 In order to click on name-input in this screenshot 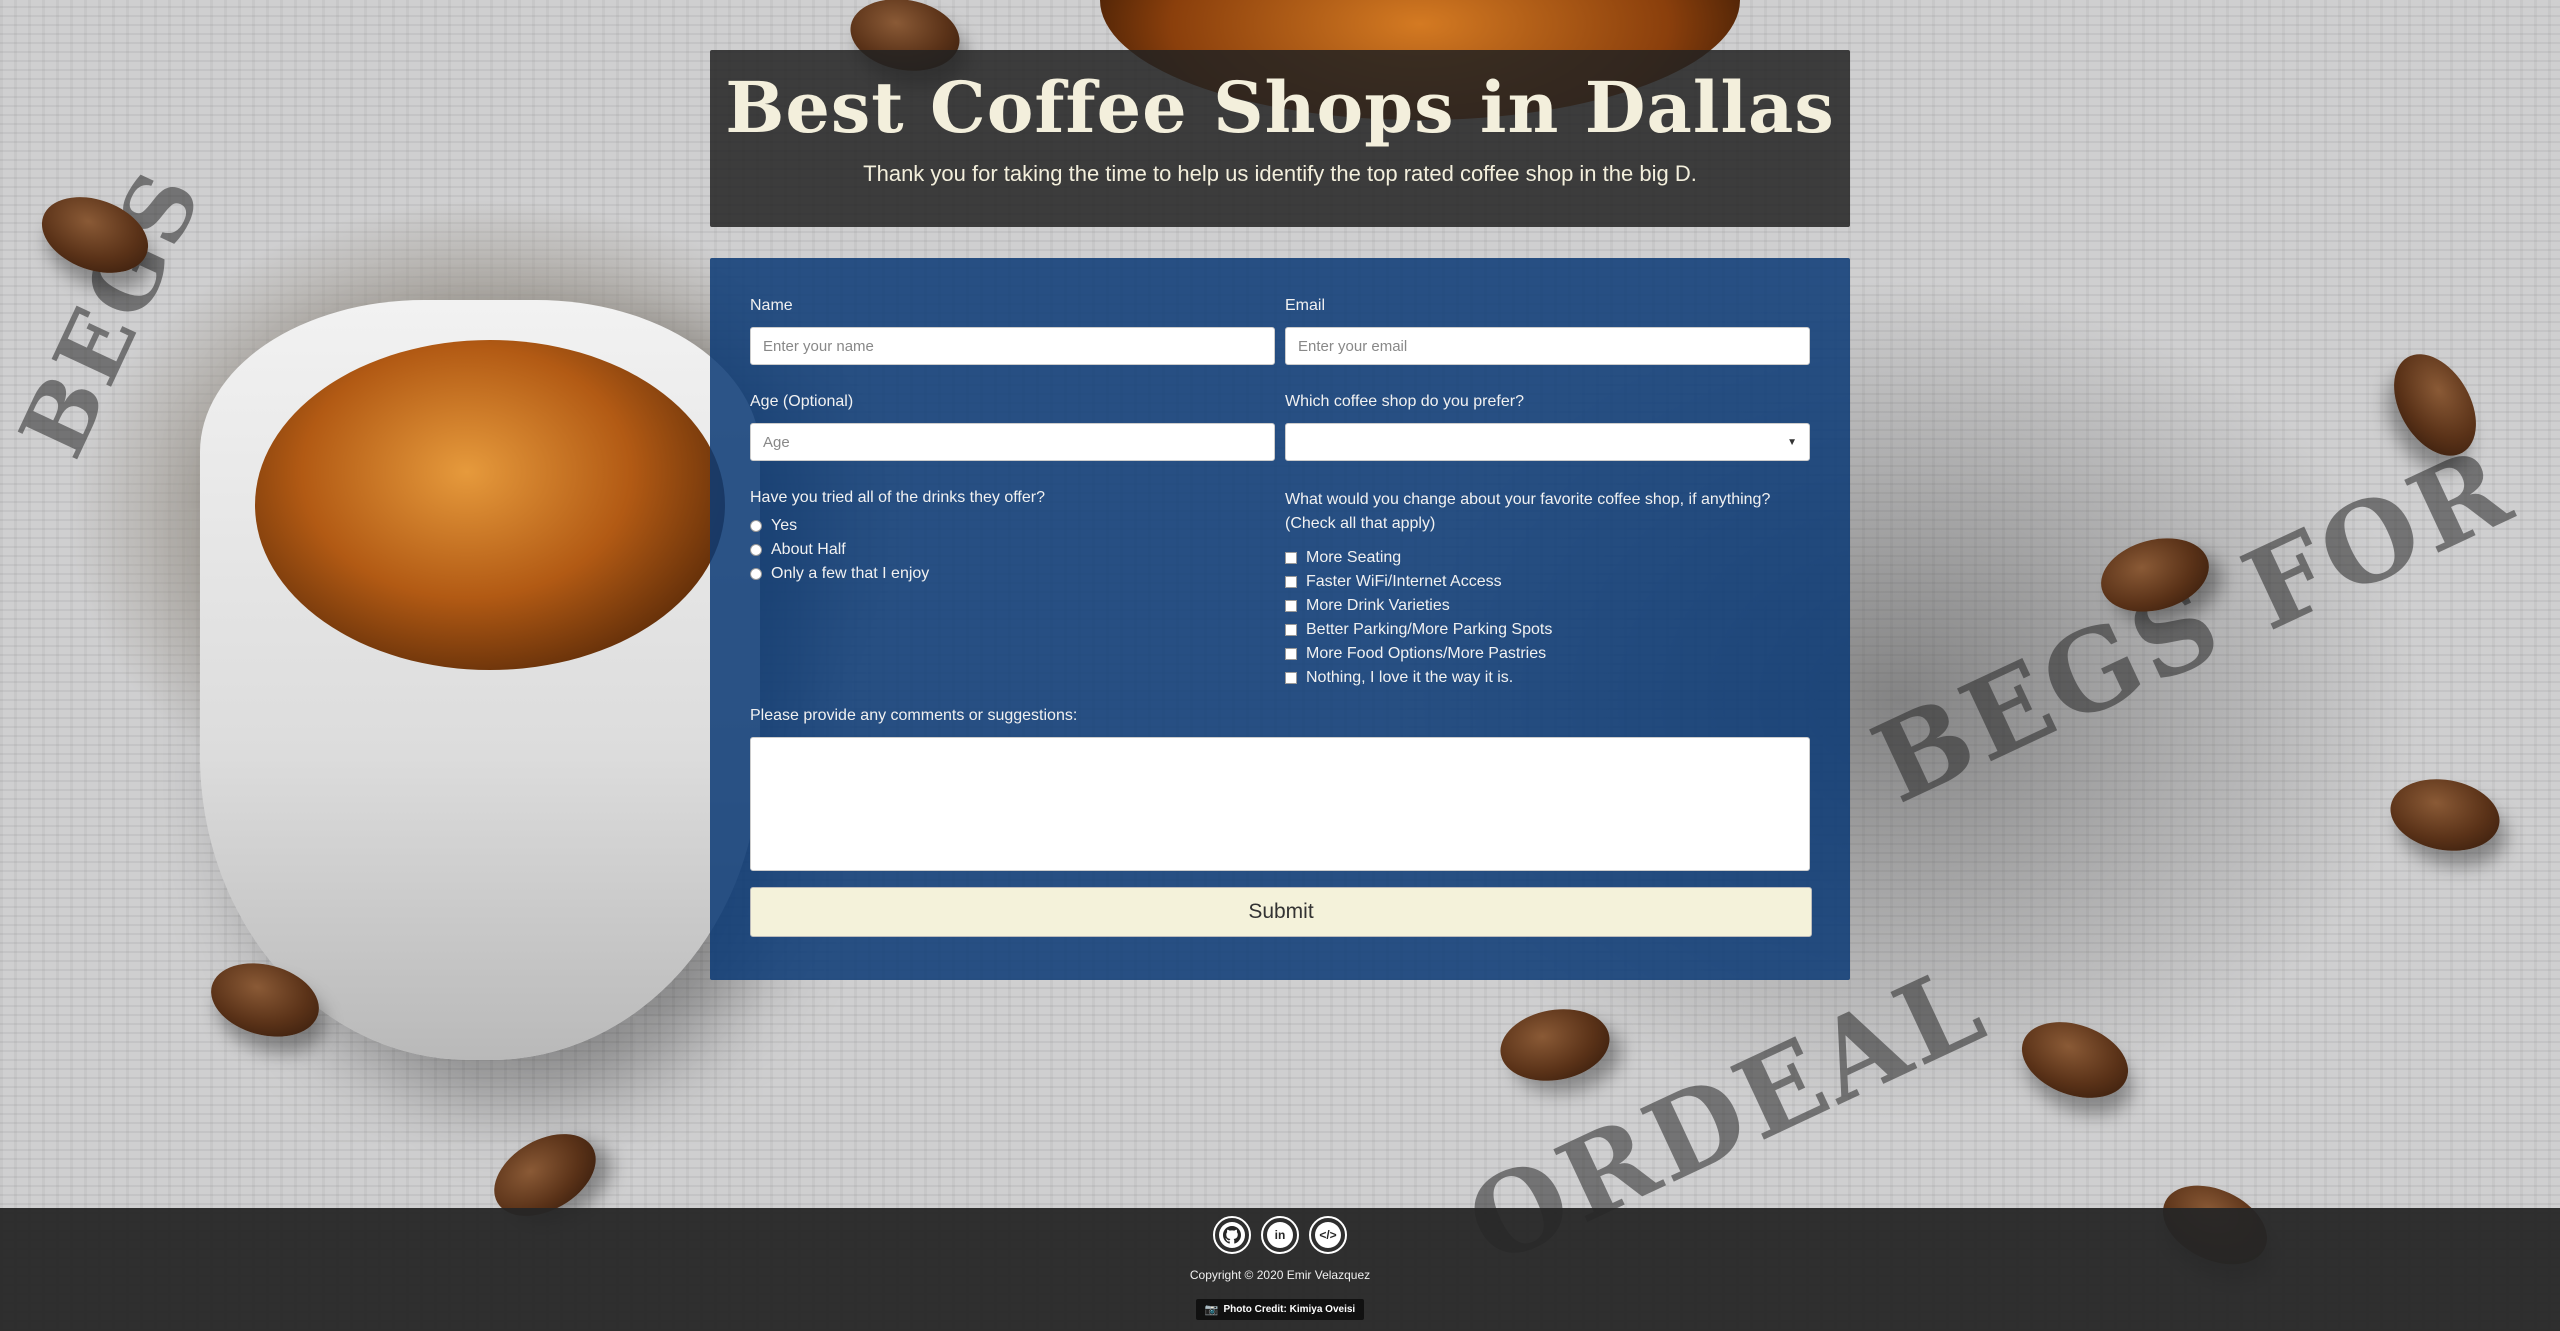, I will do `click(1012, 346)`.